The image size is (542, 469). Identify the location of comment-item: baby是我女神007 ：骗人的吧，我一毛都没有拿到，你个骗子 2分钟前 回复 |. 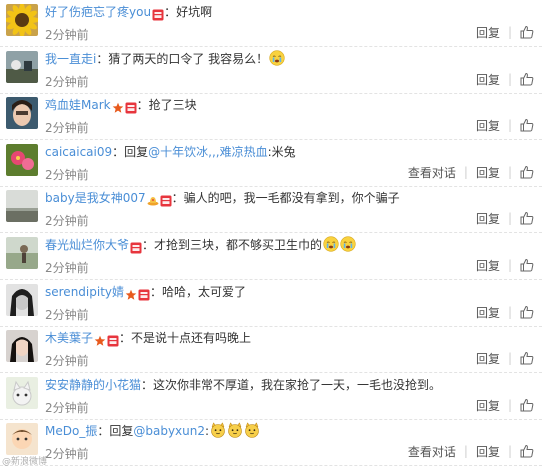
(271, 209).